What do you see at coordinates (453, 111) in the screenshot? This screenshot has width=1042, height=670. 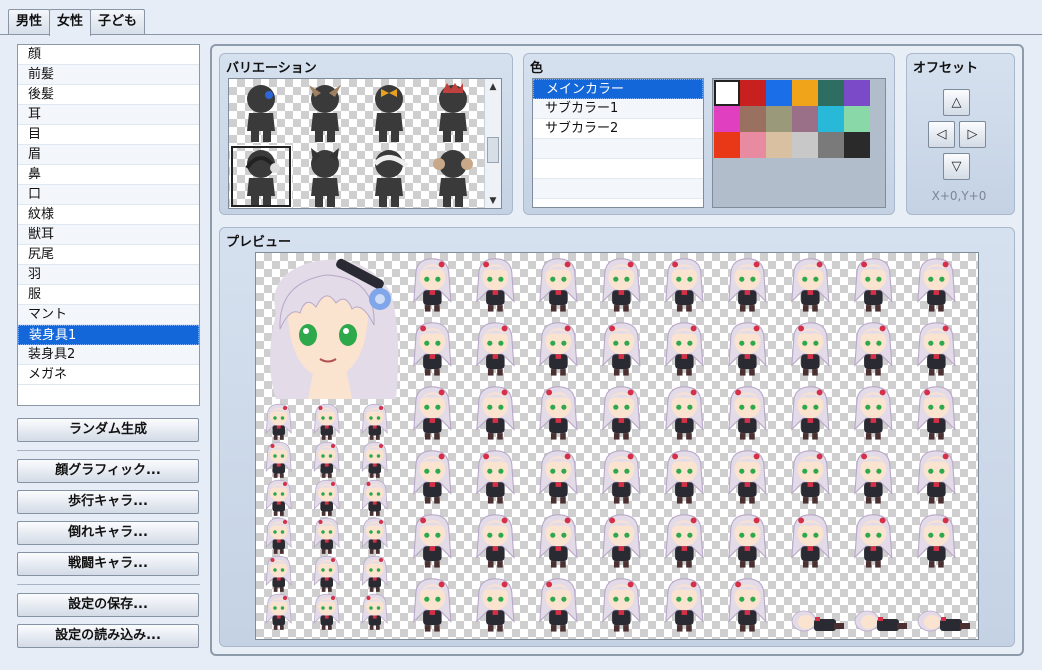 I see `silhouette-tiara-icon` at bounding box center [453, 111].